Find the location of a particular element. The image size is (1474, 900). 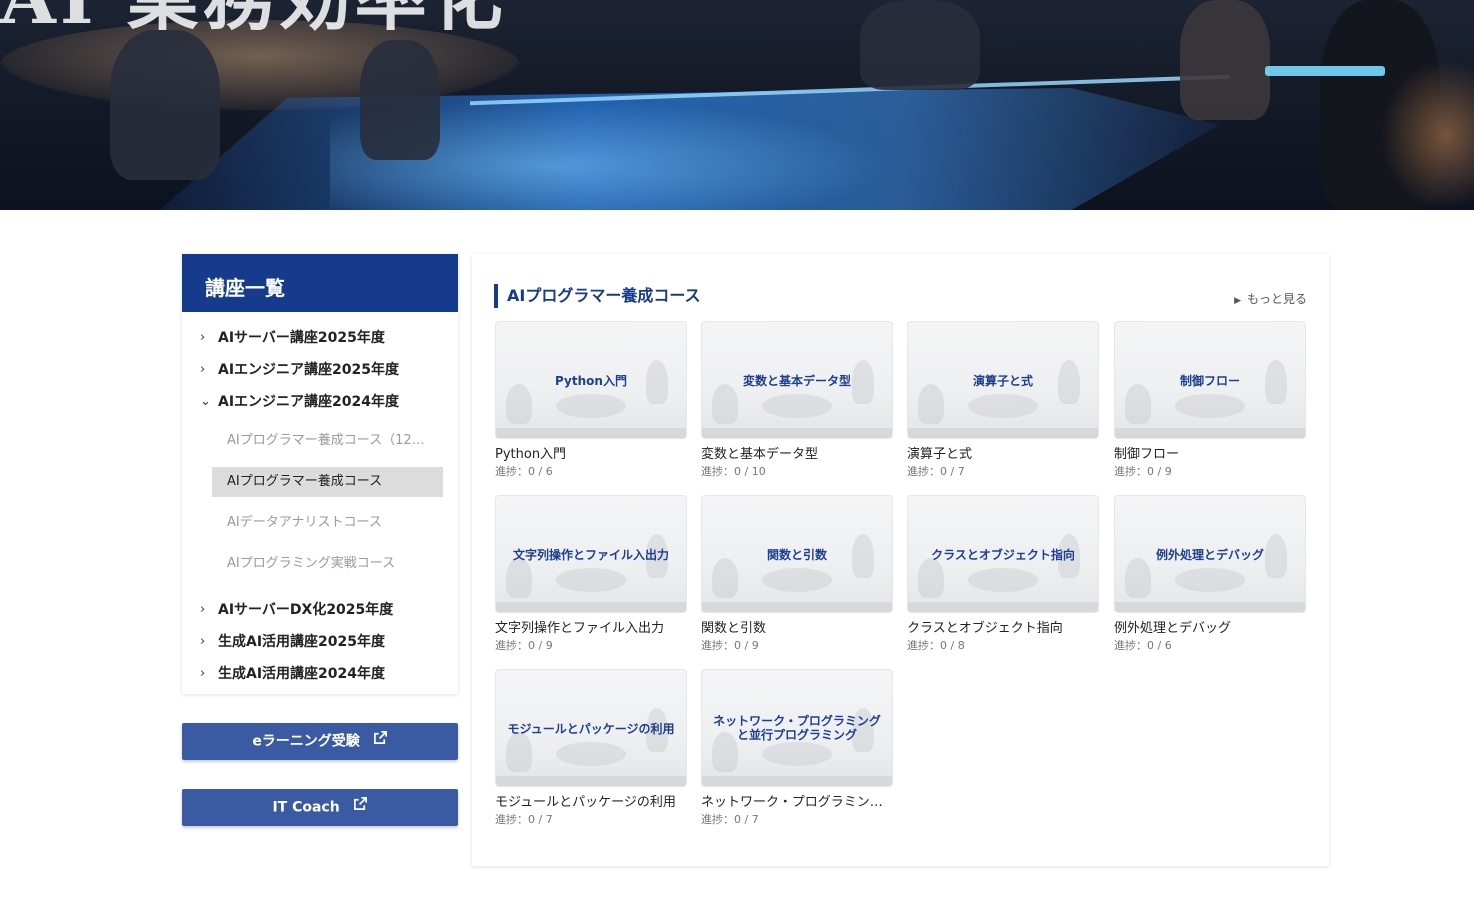

sidebar-item-genai-2025: › 生成AI活用講座2025年度 is located at coordinates (320, 642).